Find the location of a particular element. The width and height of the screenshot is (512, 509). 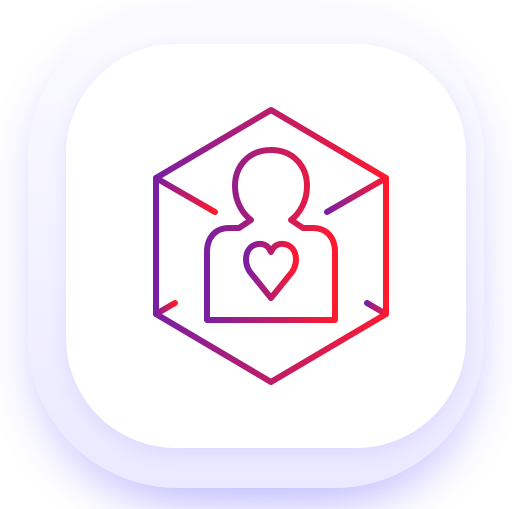

tick-upper-right is located at coordinates (356, 195).